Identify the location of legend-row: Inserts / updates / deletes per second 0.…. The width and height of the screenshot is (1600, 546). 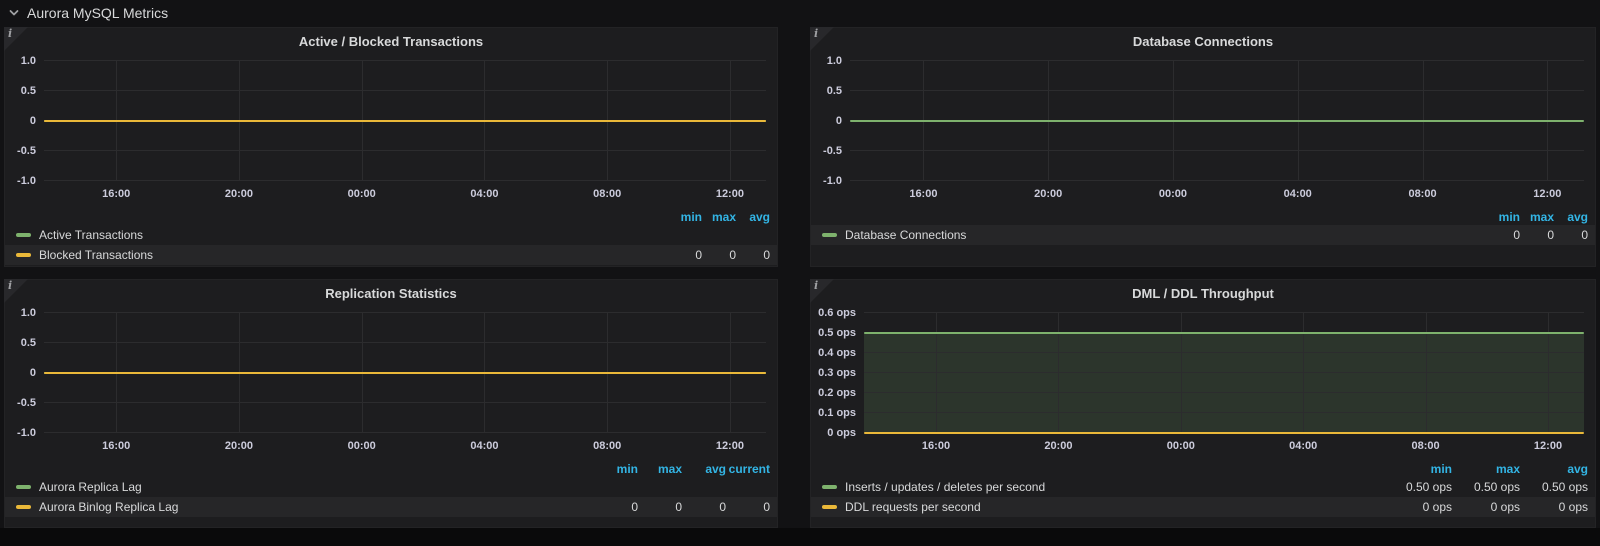
(1203, 487).